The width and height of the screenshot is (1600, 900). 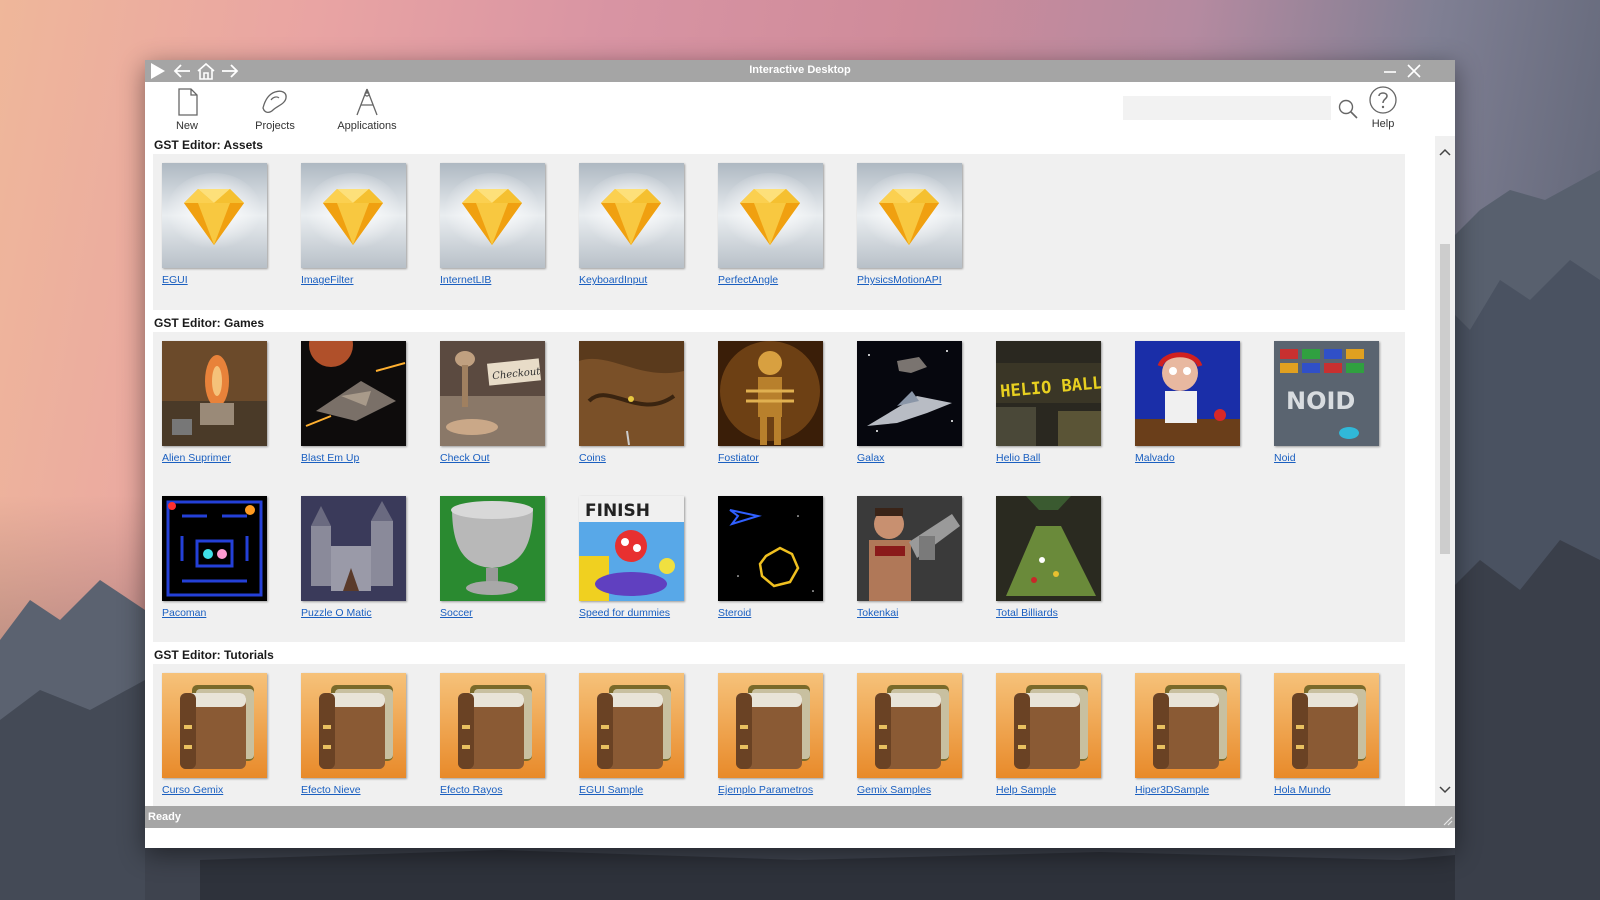 I want to click on tutorial-item-hiper3dsample: Hiper3DSample, so click(x=1189, y=734).